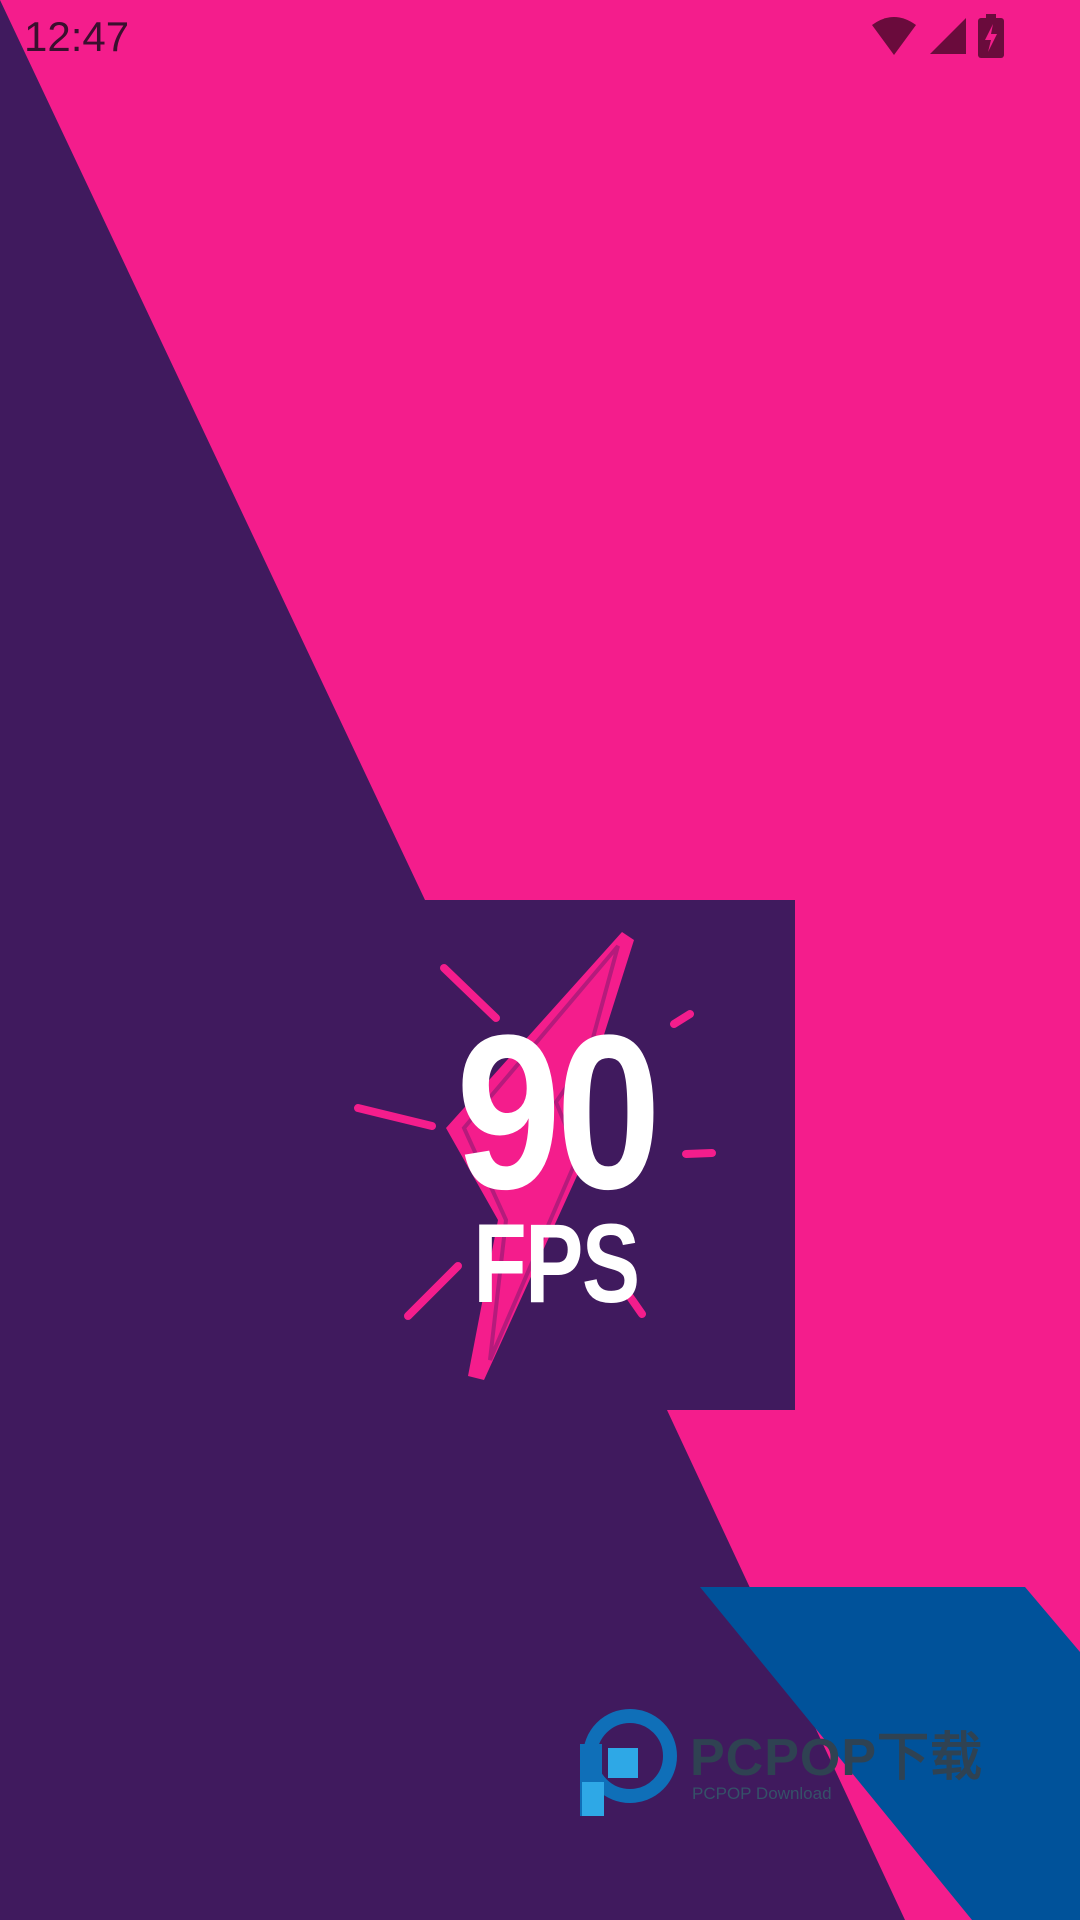 This screenshot has width=1080, height=1920. Describe the element at coordinates (77, 36) in the screenshot. I see `status-time: 12:47` at that location.